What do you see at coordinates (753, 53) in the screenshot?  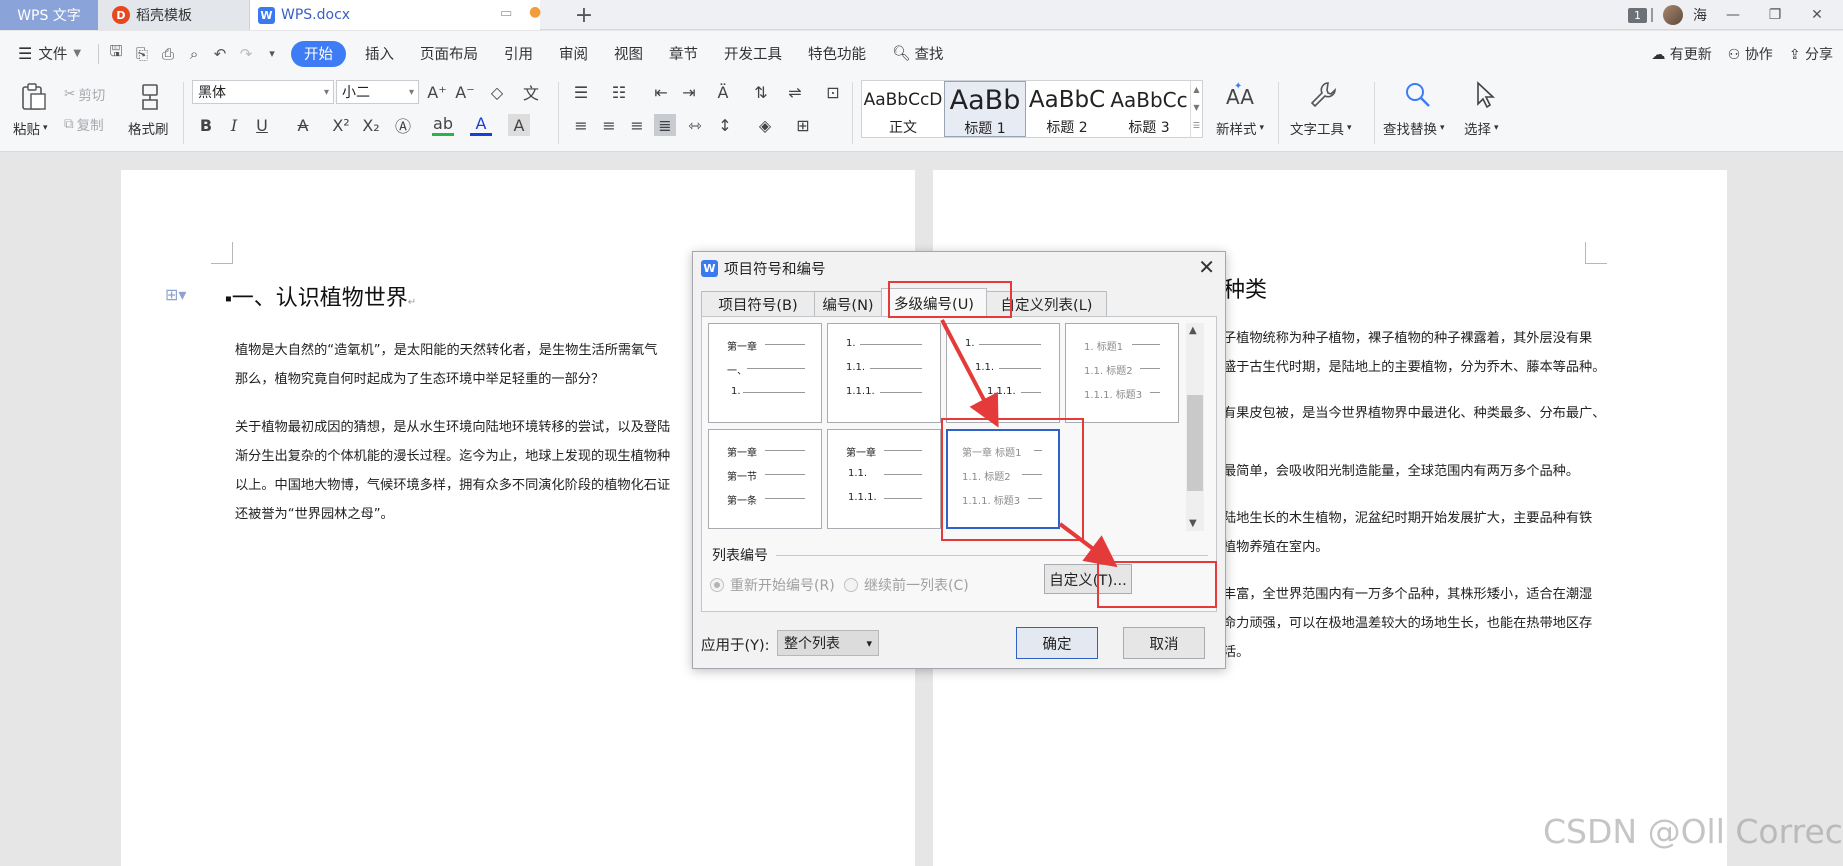 I see `menu-developer: 开发工具` at bounding box center [753, 53].